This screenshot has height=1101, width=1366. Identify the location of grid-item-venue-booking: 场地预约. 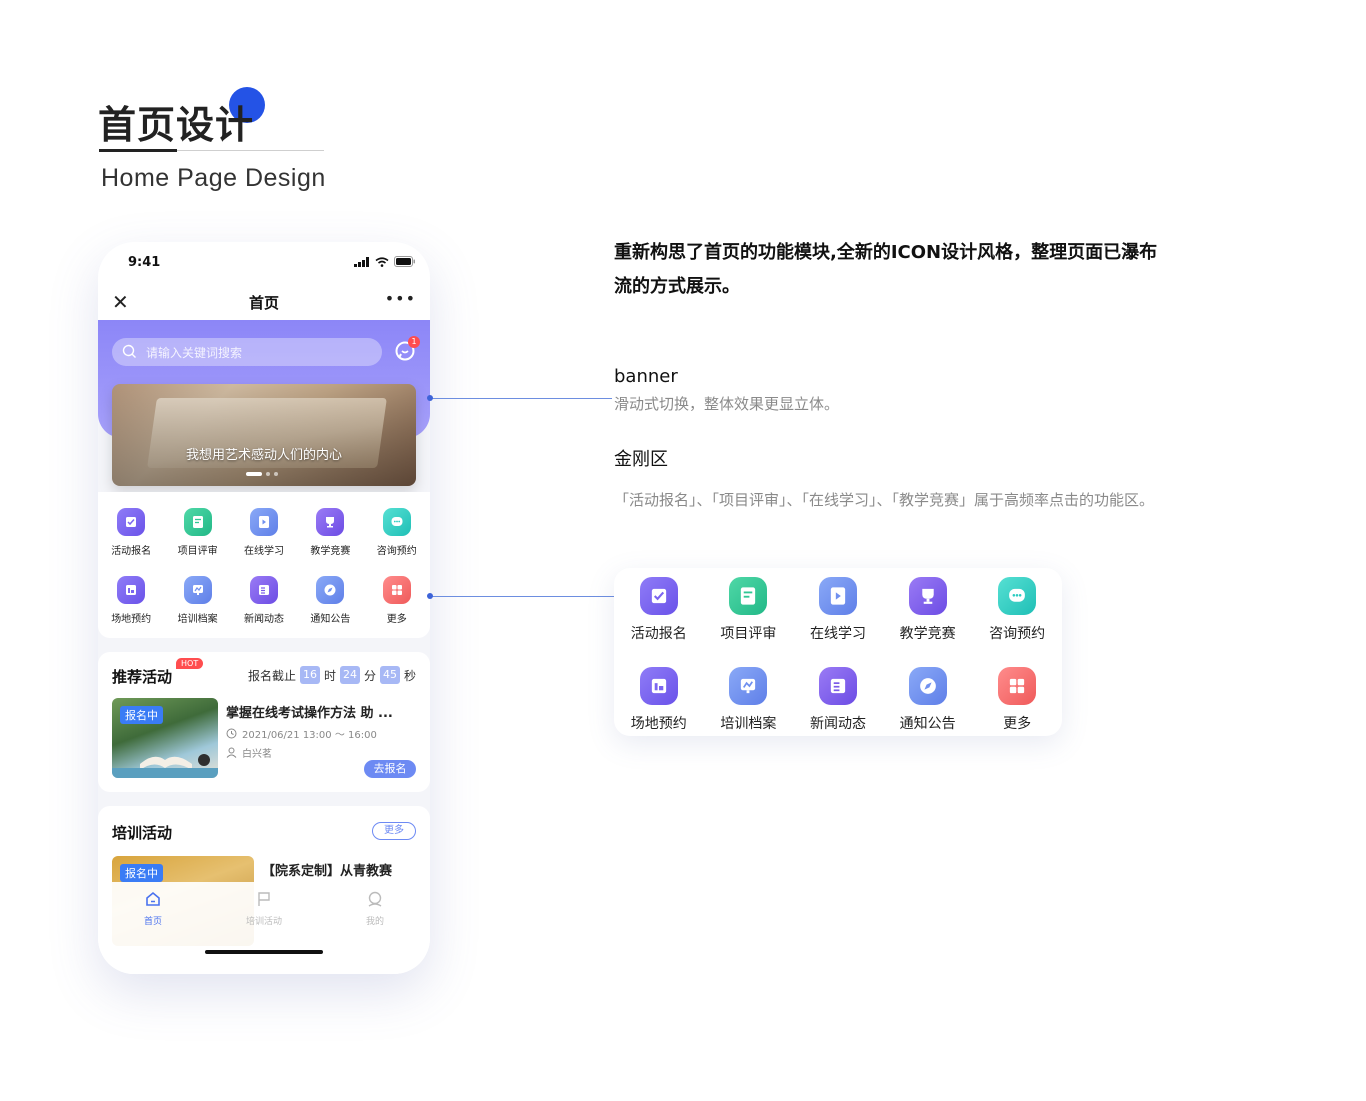
(131, 600).